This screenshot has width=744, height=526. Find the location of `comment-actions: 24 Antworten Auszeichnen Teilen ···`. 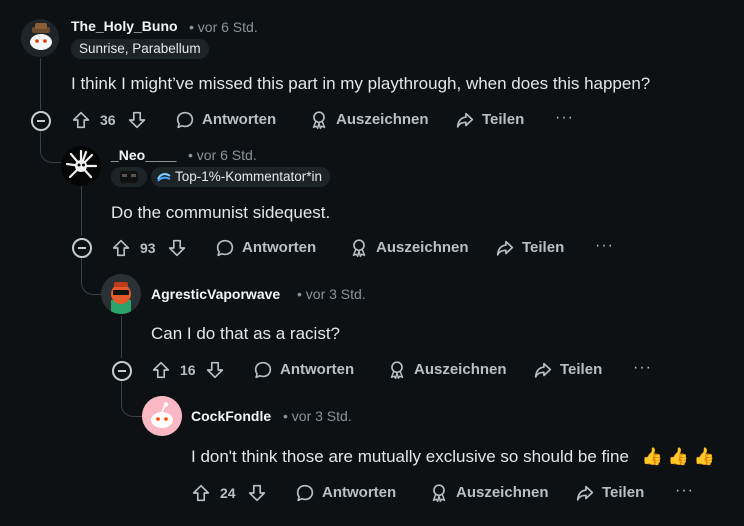

comment-actions: 24 Antworten Auszeichnen Teilen ··· is located at coordinates (450, 495).